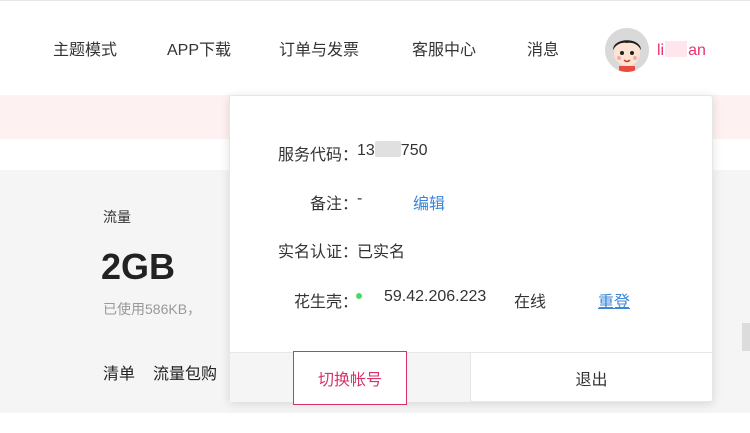  Describe the element at coordinates (85, 51) in the screenshot. I see `nav-theme-mode: 主题模式` at that location.